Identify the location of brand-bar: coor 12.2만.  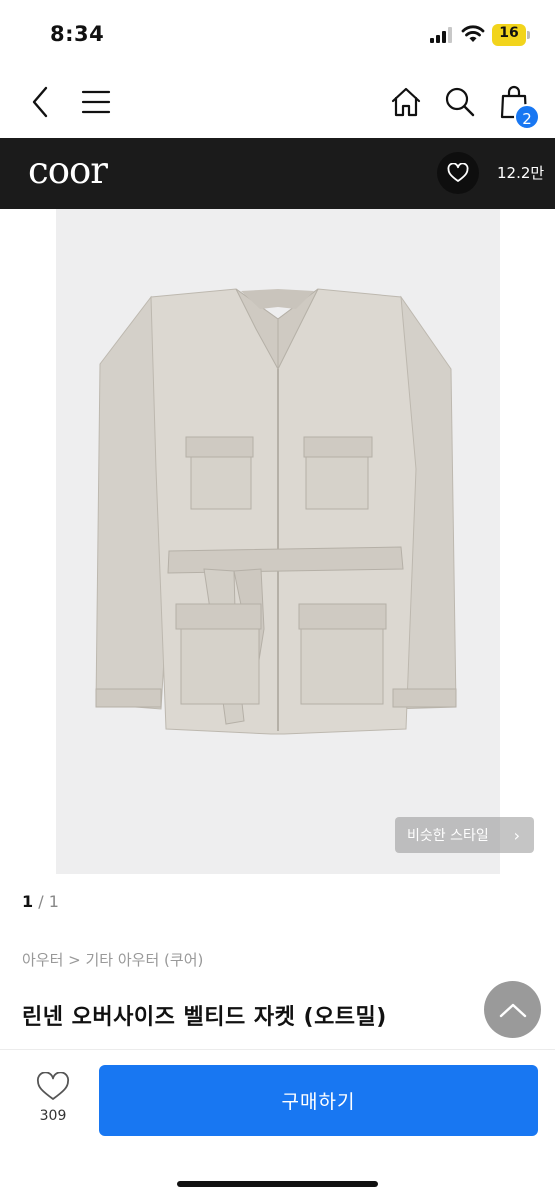
(277, 173).